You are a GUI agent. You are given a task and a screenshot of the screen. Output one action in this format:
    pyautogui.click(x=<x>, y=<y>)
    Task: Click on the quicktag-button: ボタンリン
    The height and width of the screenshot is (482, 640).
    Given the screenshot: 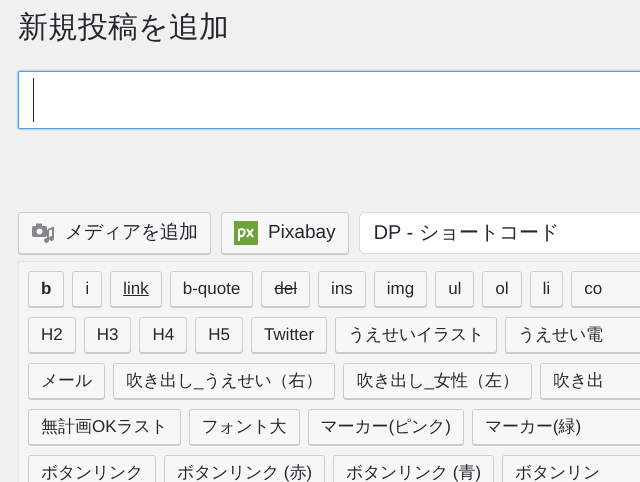 What is the action you would take?
    pyautogui.click(x=571, y=468)
    